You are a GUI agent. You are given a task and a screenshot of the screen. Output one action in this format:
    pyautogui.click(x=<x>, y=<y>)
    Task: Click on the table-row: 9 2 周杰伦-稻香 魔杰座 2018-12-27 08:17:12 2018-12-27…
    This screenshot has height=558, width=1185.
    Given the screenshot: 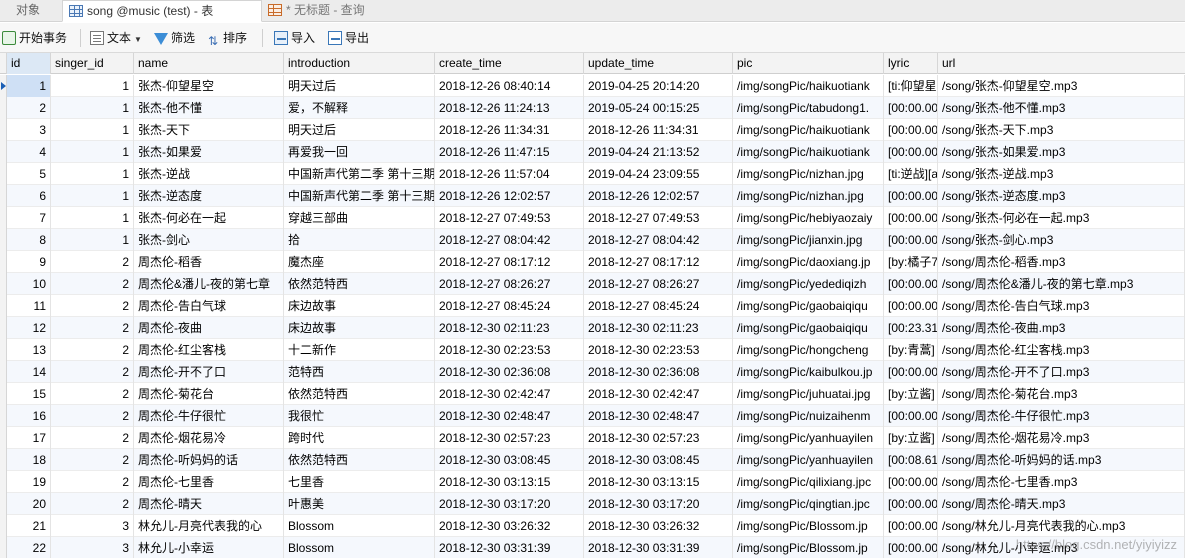 What is the action you would take?
    pyautogui.click(x=592, y=262)
    